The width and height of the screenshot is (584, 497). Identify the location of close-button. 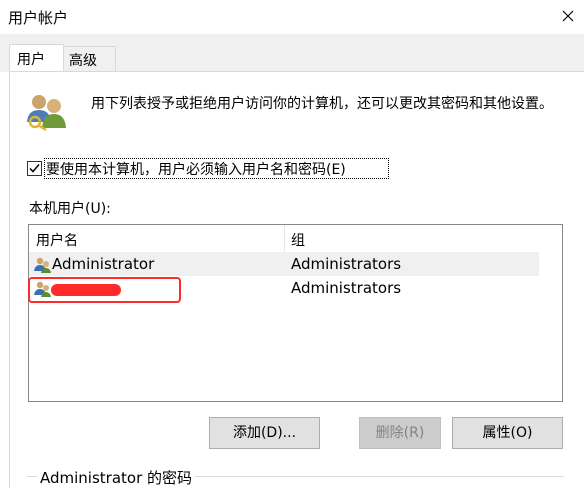
(568, 17).